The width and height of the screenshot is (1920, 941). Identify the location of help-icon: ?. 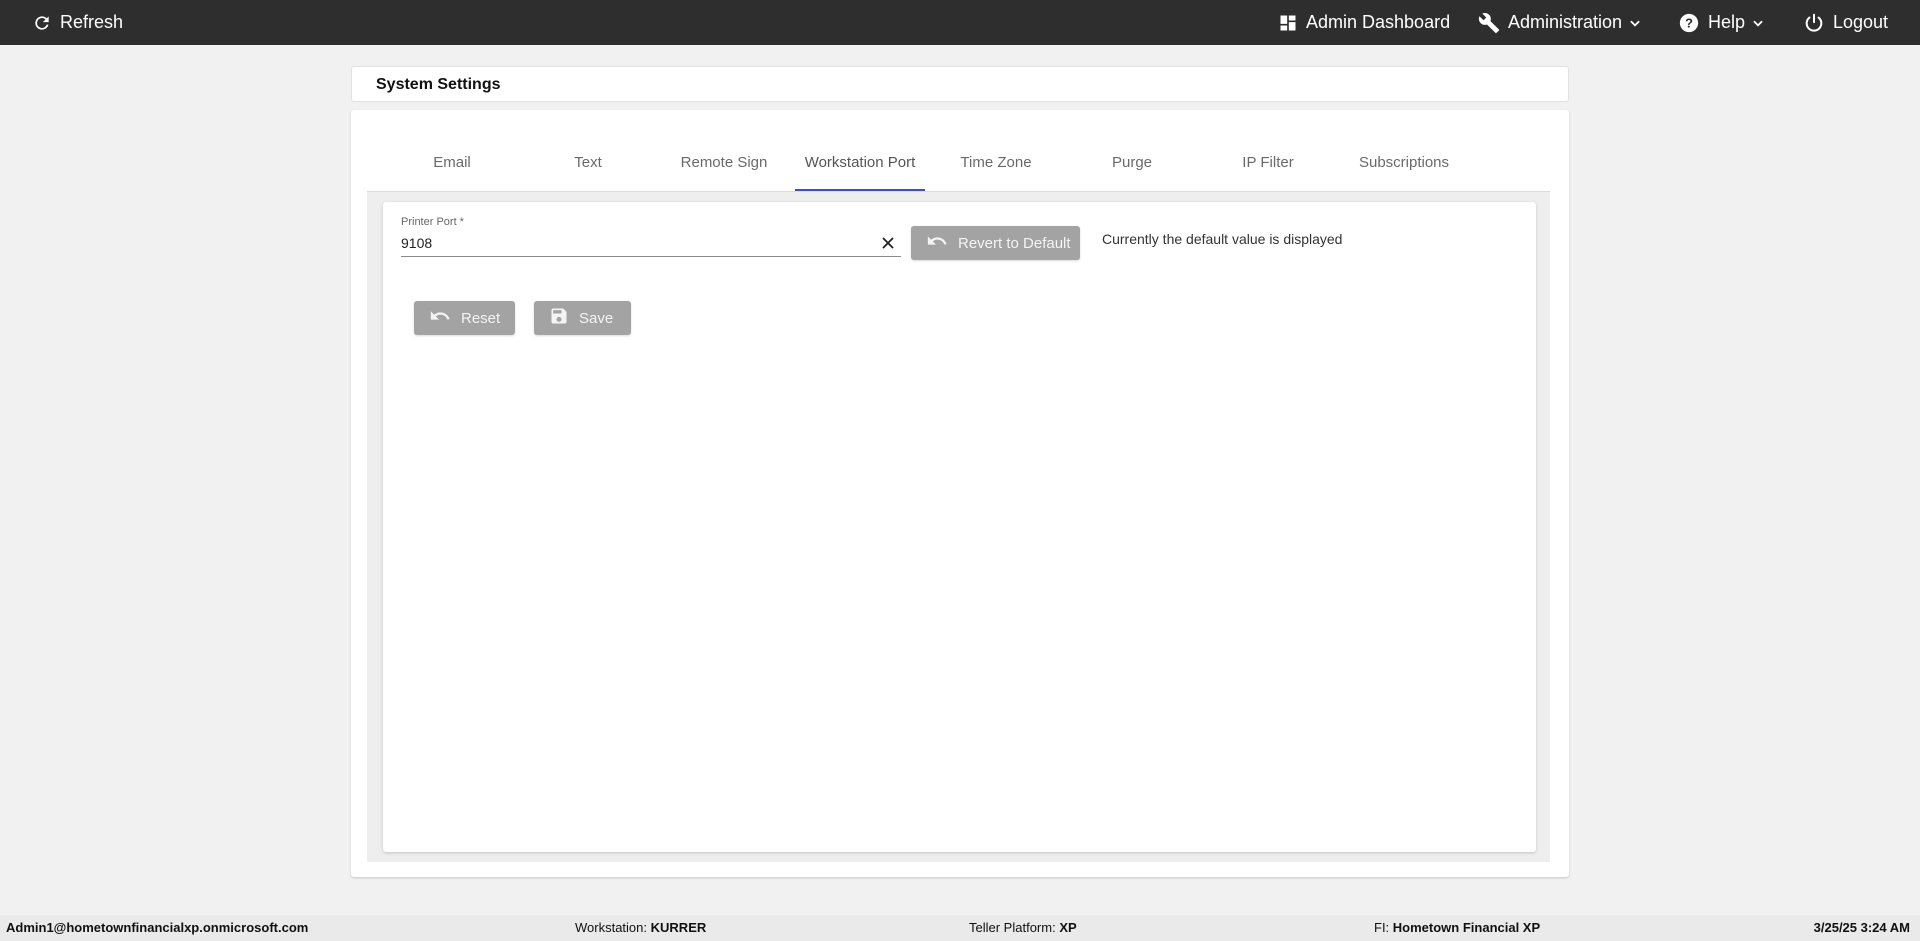
(1689, 23).